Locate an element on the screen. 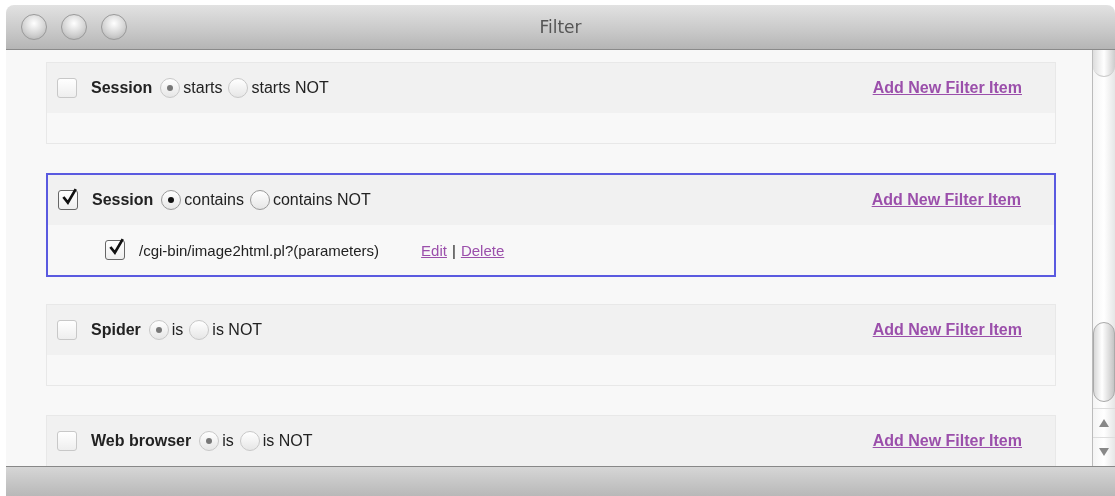  radio-option: starts NOT is located at coordinates (278, 88).